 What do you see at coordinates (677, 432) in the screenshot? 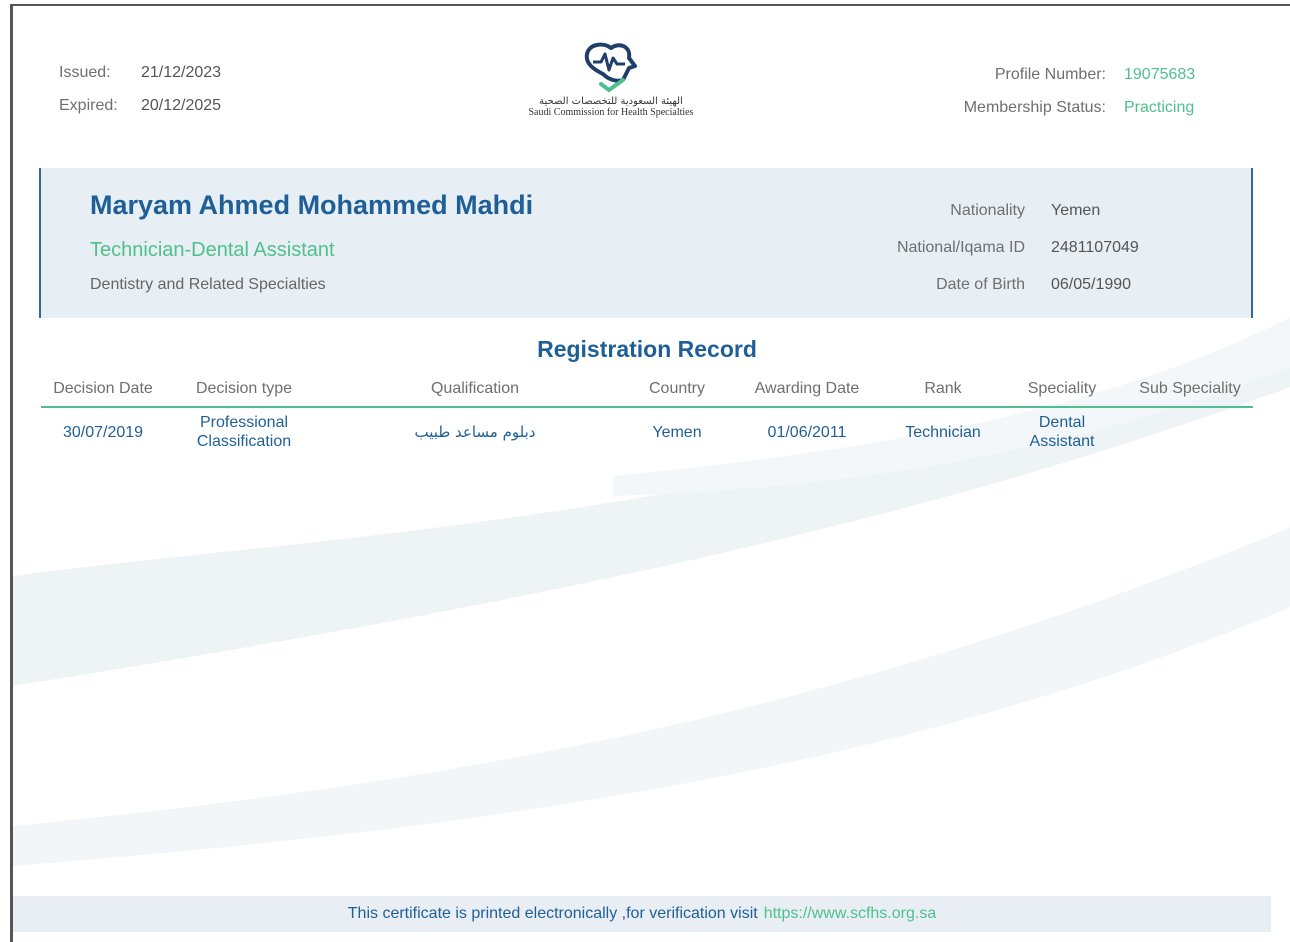
I see `country-cell: Yemen` at bounding box center [677, 432].